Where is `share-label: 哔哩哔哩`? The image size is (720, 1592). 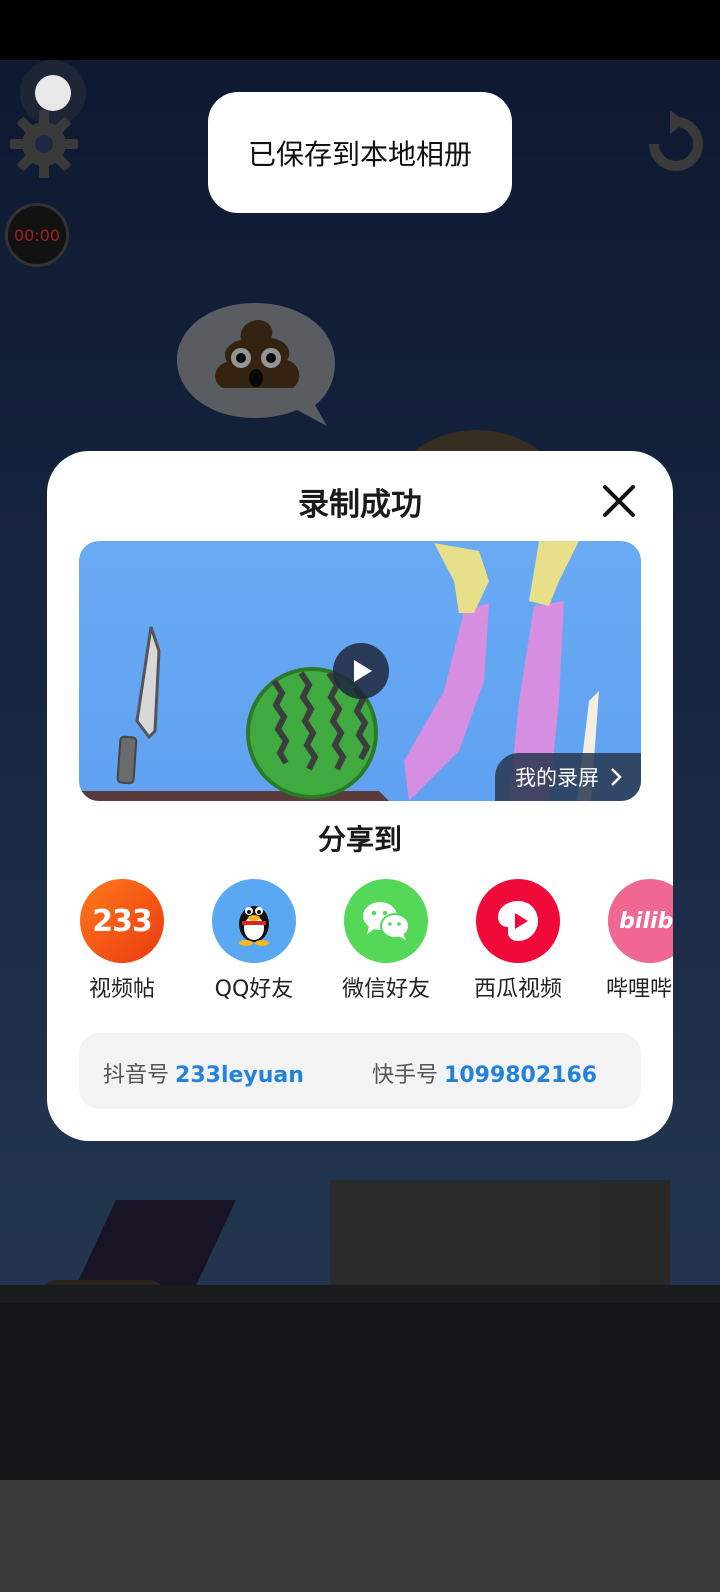
share-label: 哔哩哔哩 is located at coordinates (639, 989).